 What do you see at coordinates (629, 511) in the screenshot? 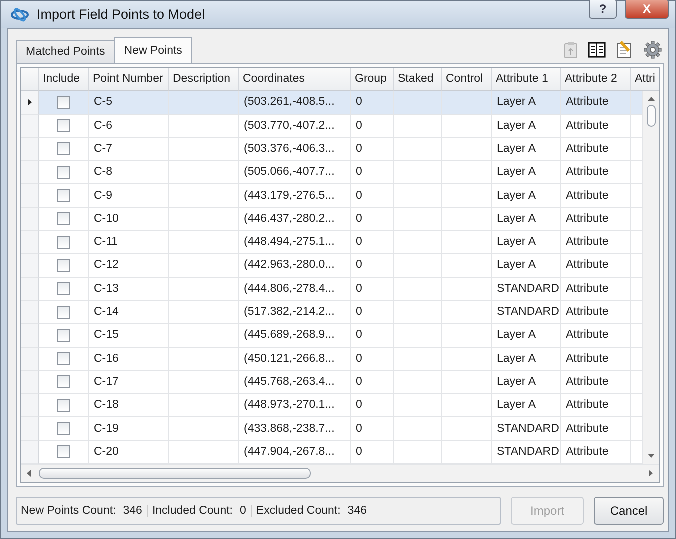
I see `dialog-button: Cancel` at bounding box center [629, 511].